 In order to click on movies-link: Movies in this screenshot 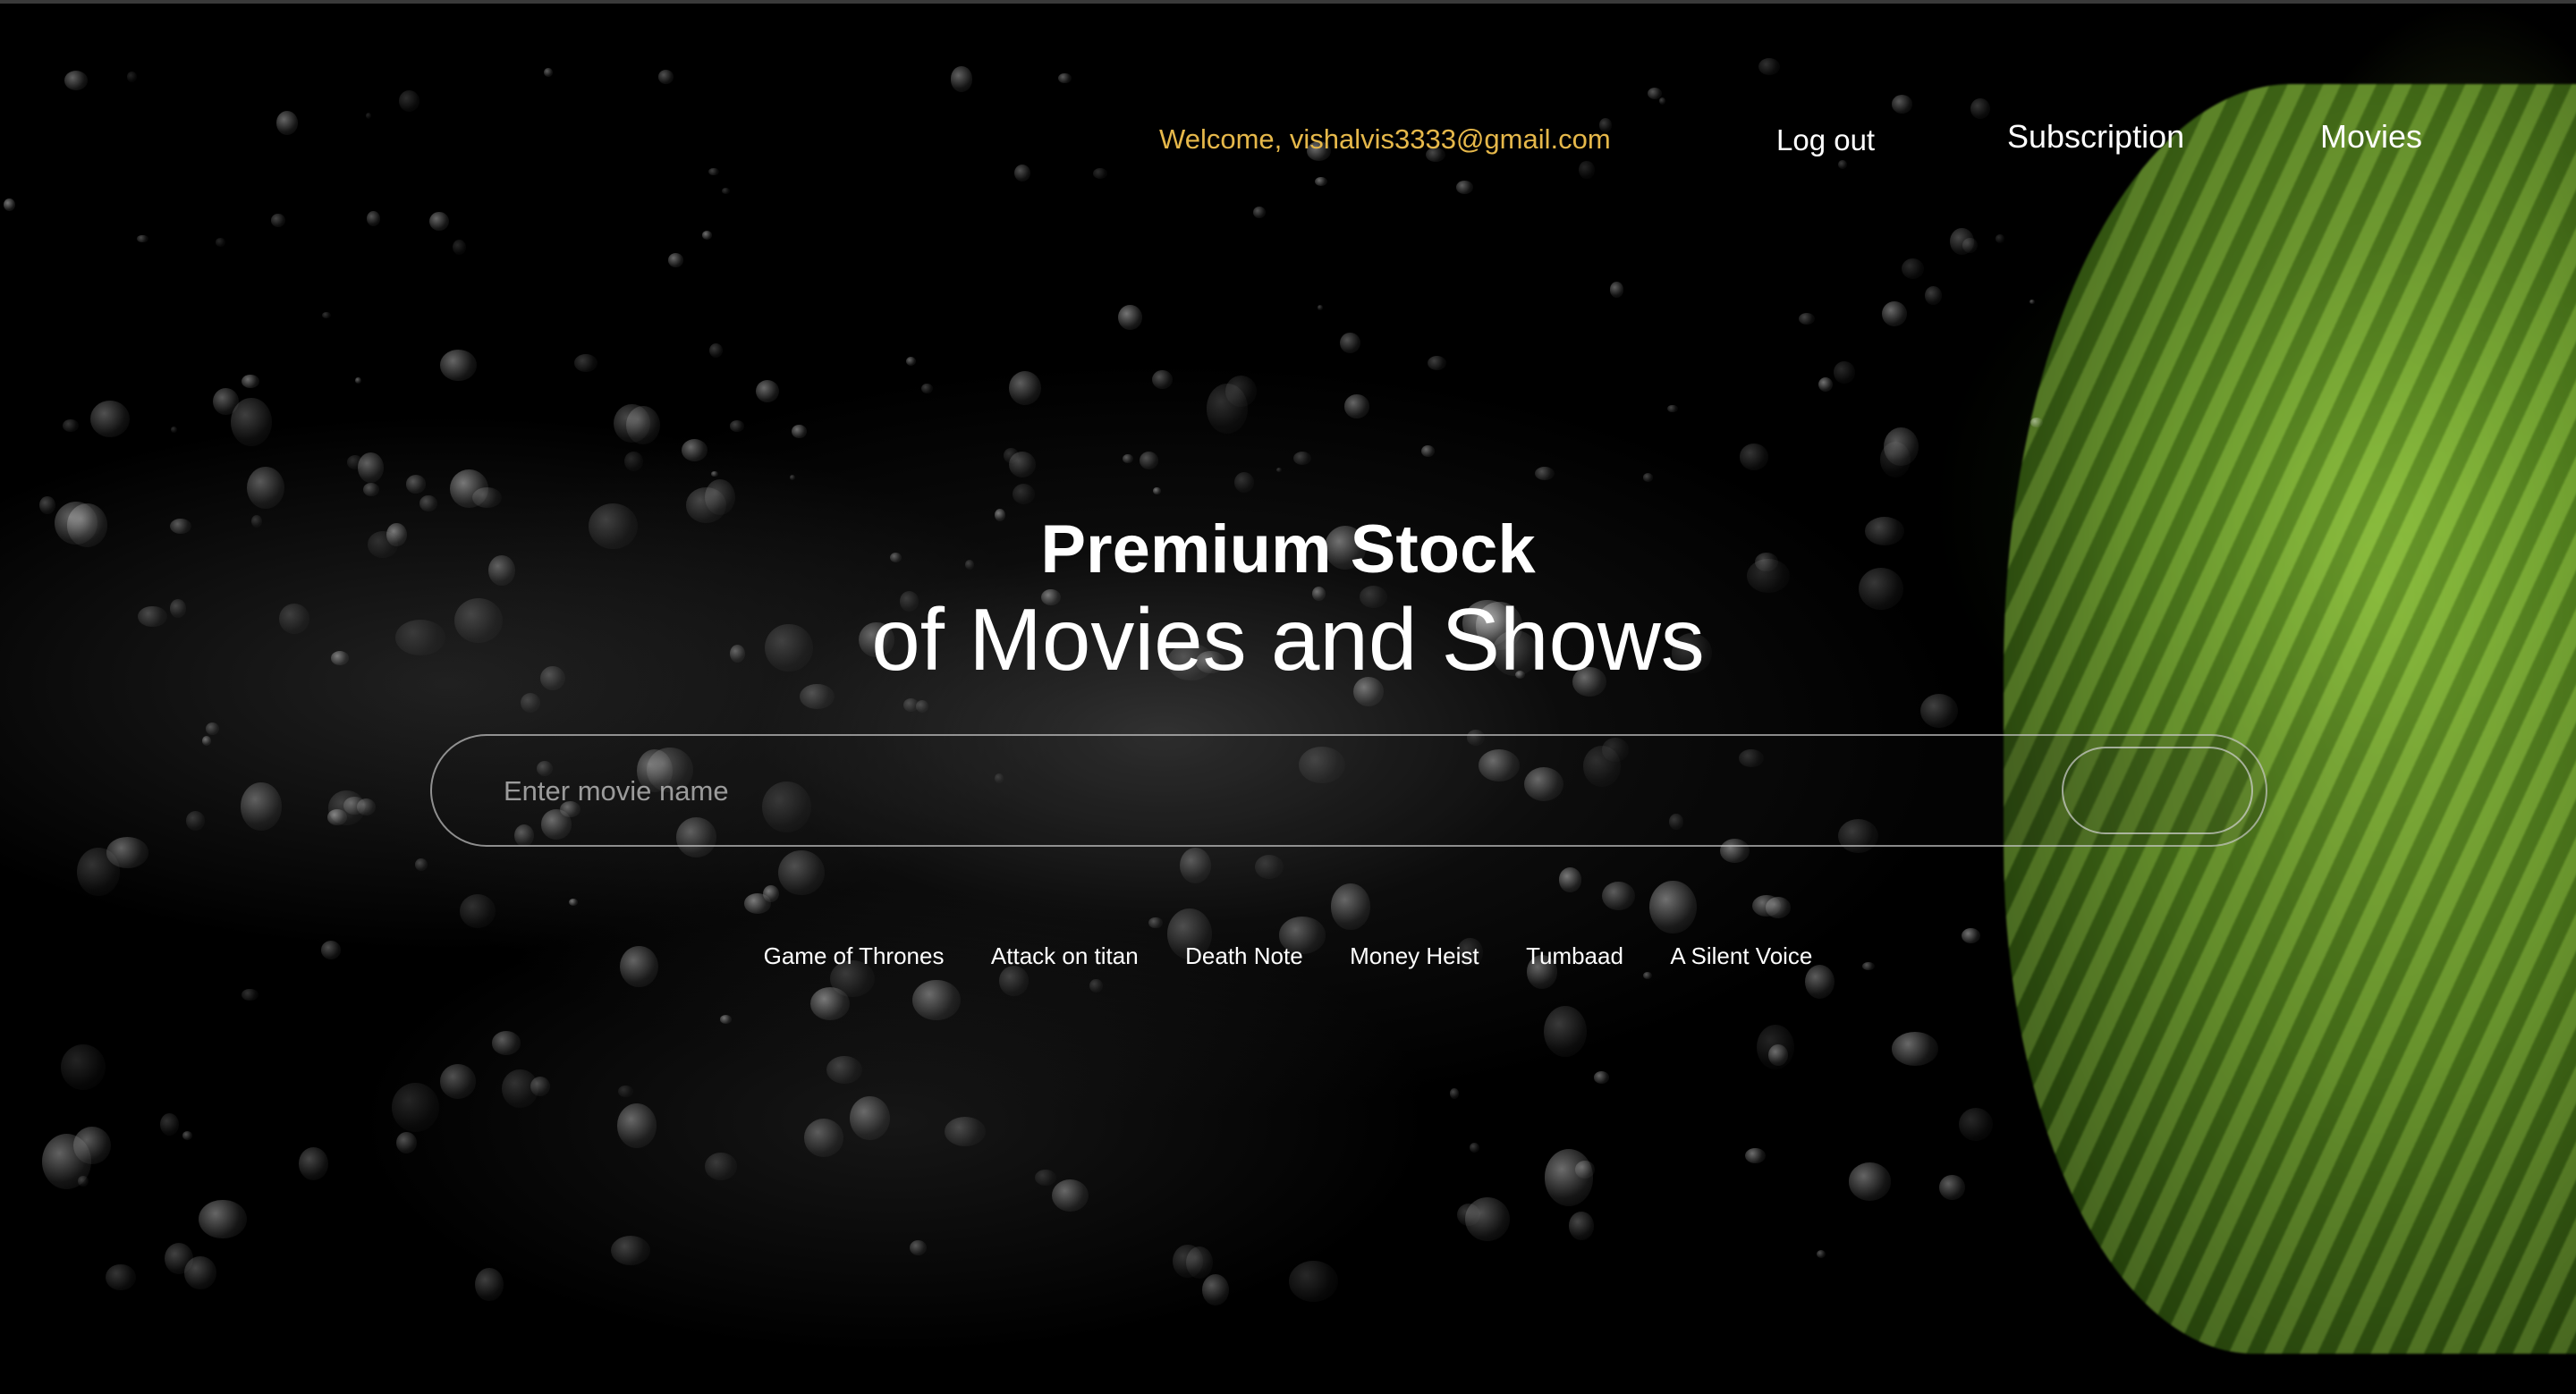, I will do `click(2371, 137)`.